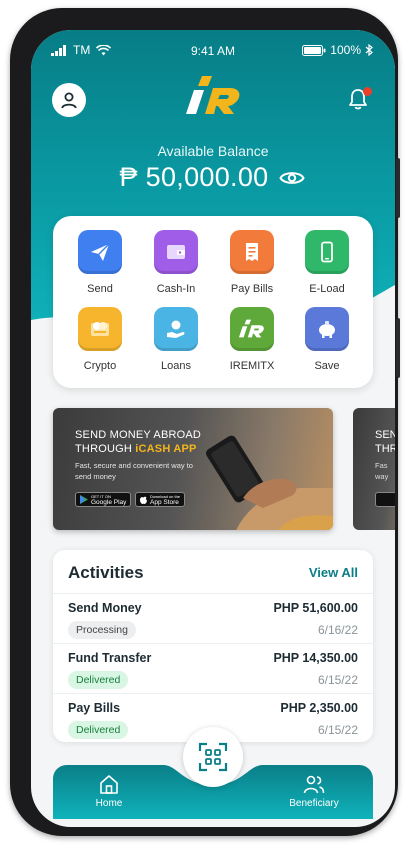  I want to click on battery-icon, so click(314, 50).